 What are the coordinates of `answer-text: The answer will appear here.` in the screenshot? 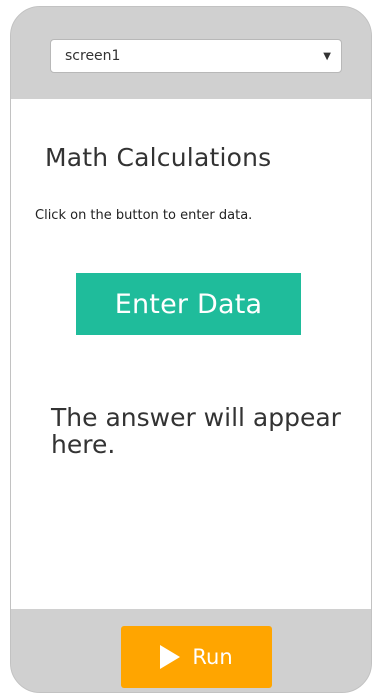 It's located at (196, 431).